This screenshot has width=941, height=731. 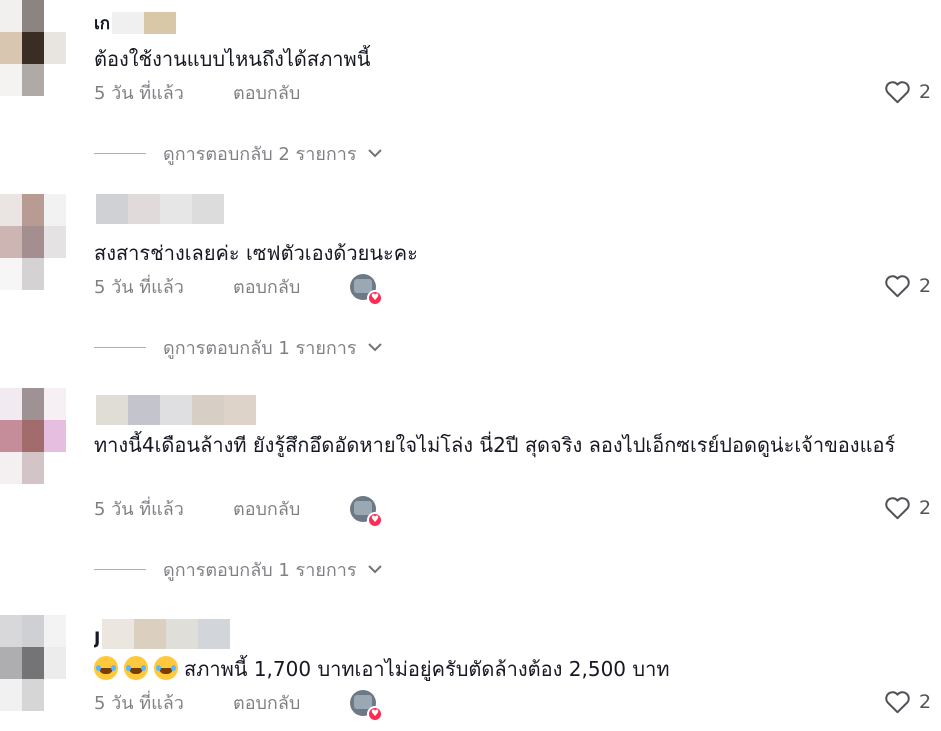 I want to click on username: เก, so click(x=135, y=23).